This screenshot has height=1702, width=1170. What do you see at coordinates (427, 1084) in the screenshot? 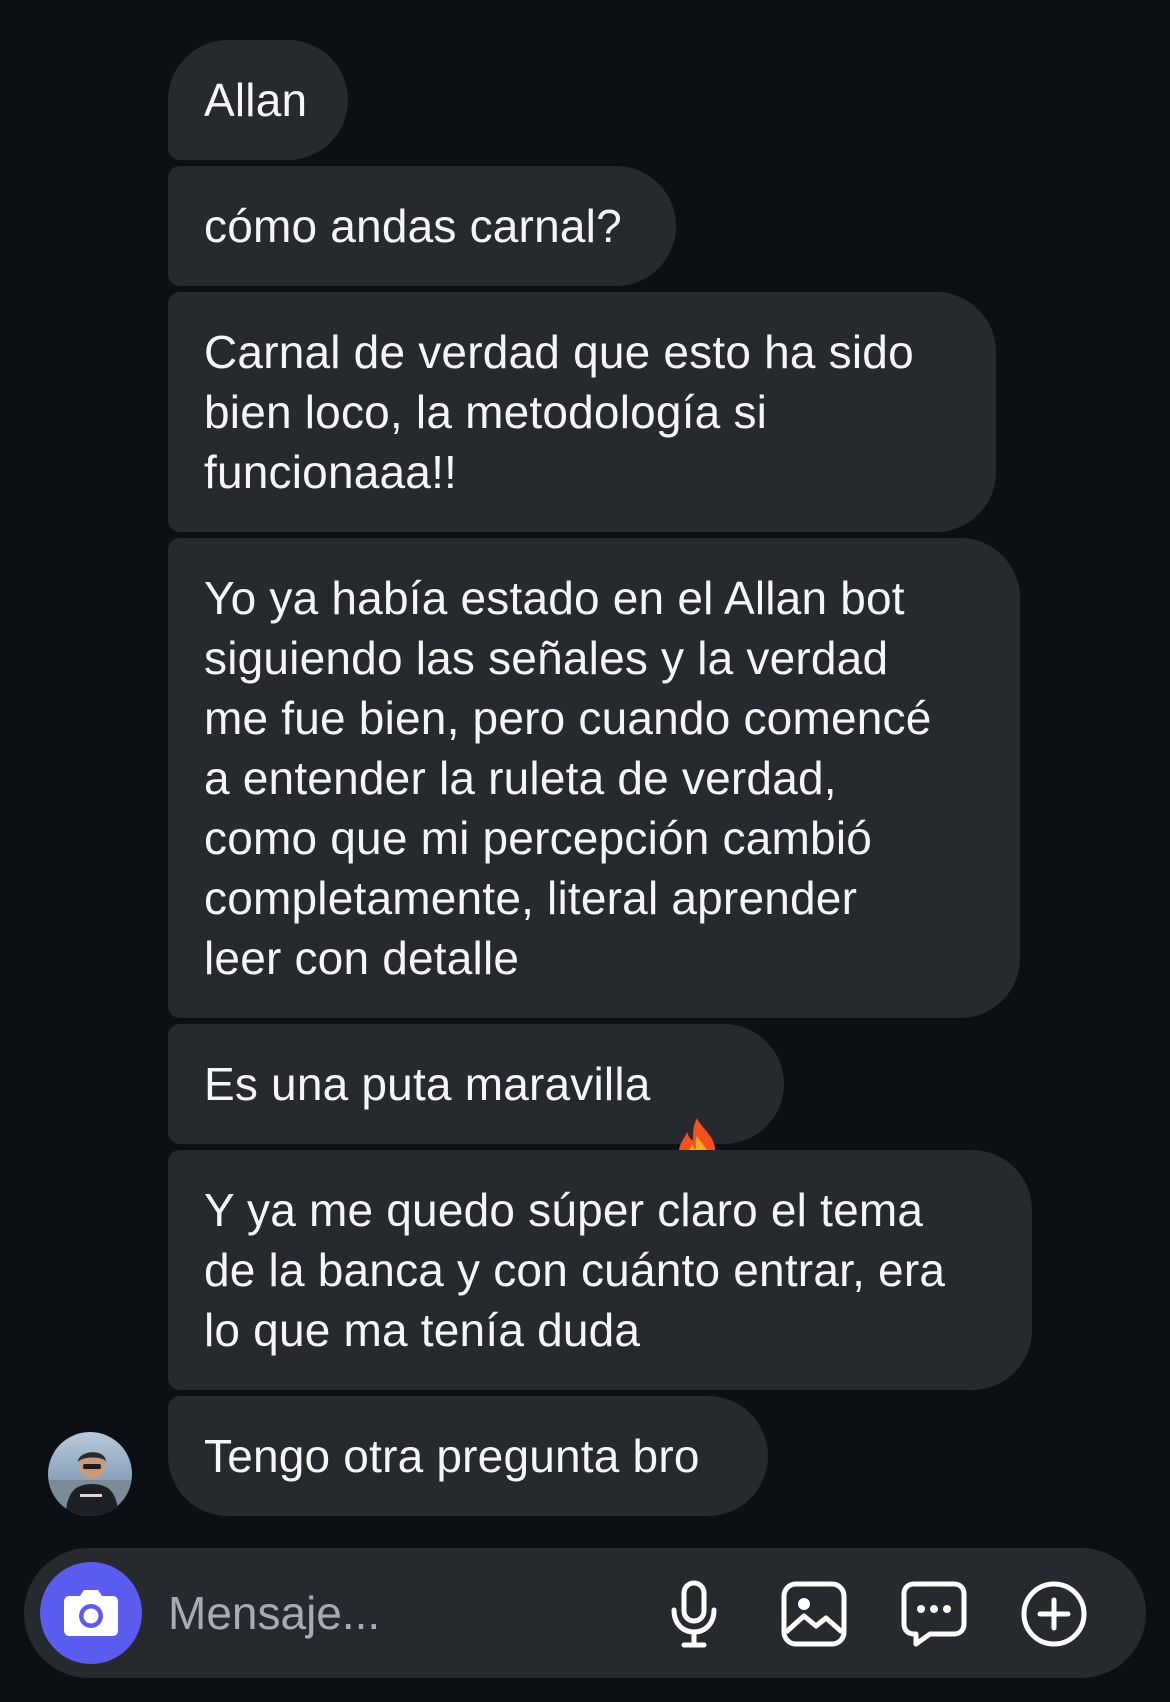
I see `message-text: Es una puta maravilla` at bounding box center [427, 1084].